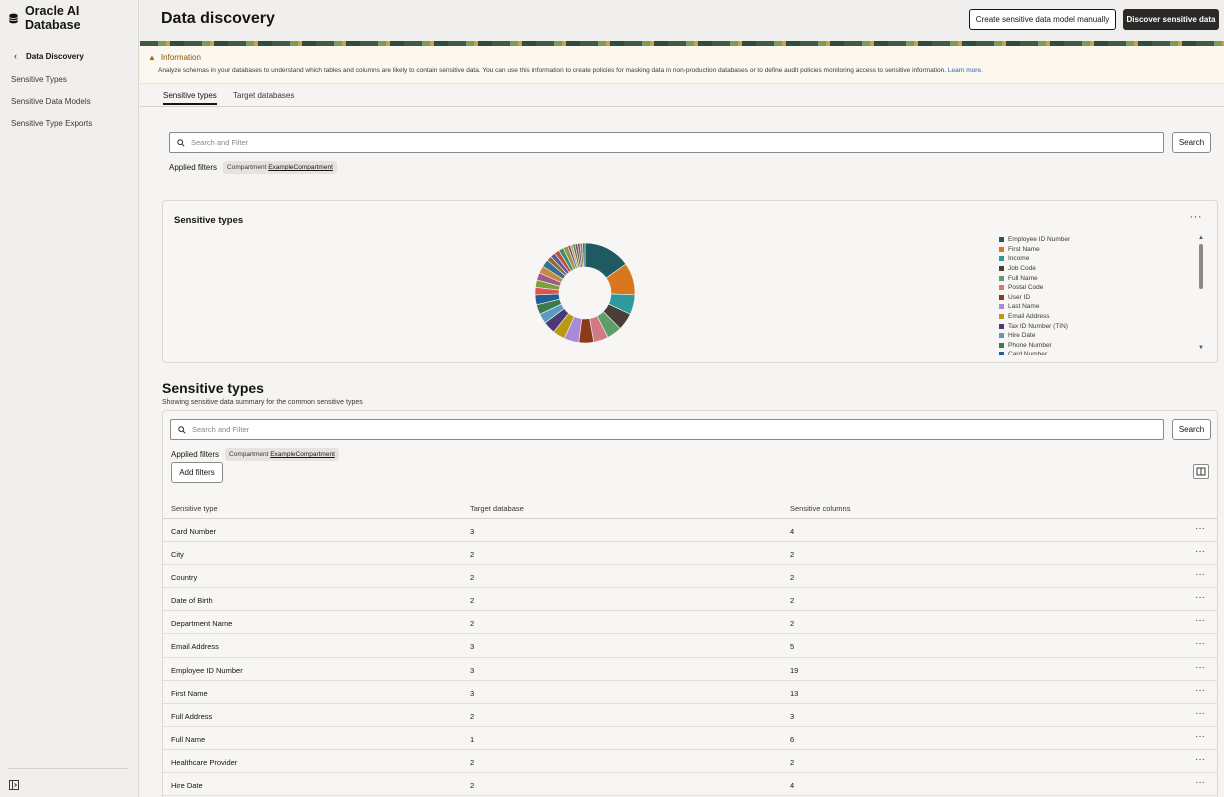 The height and width of the screenshot is (797, 1224). I want to click on top-search-button: Search, so click(1191, 142).